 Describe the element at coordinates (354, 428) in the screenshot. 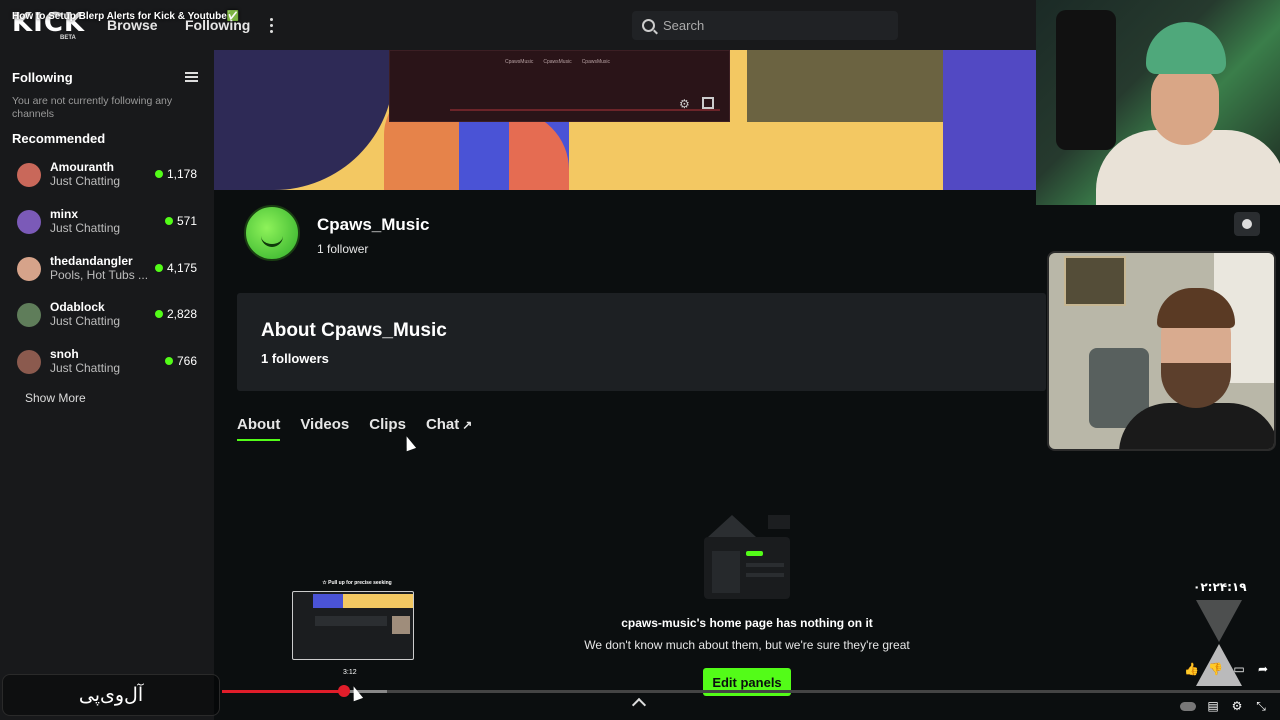

I see `channel-tabs: About Videos Clips Chat ↗` at that location.